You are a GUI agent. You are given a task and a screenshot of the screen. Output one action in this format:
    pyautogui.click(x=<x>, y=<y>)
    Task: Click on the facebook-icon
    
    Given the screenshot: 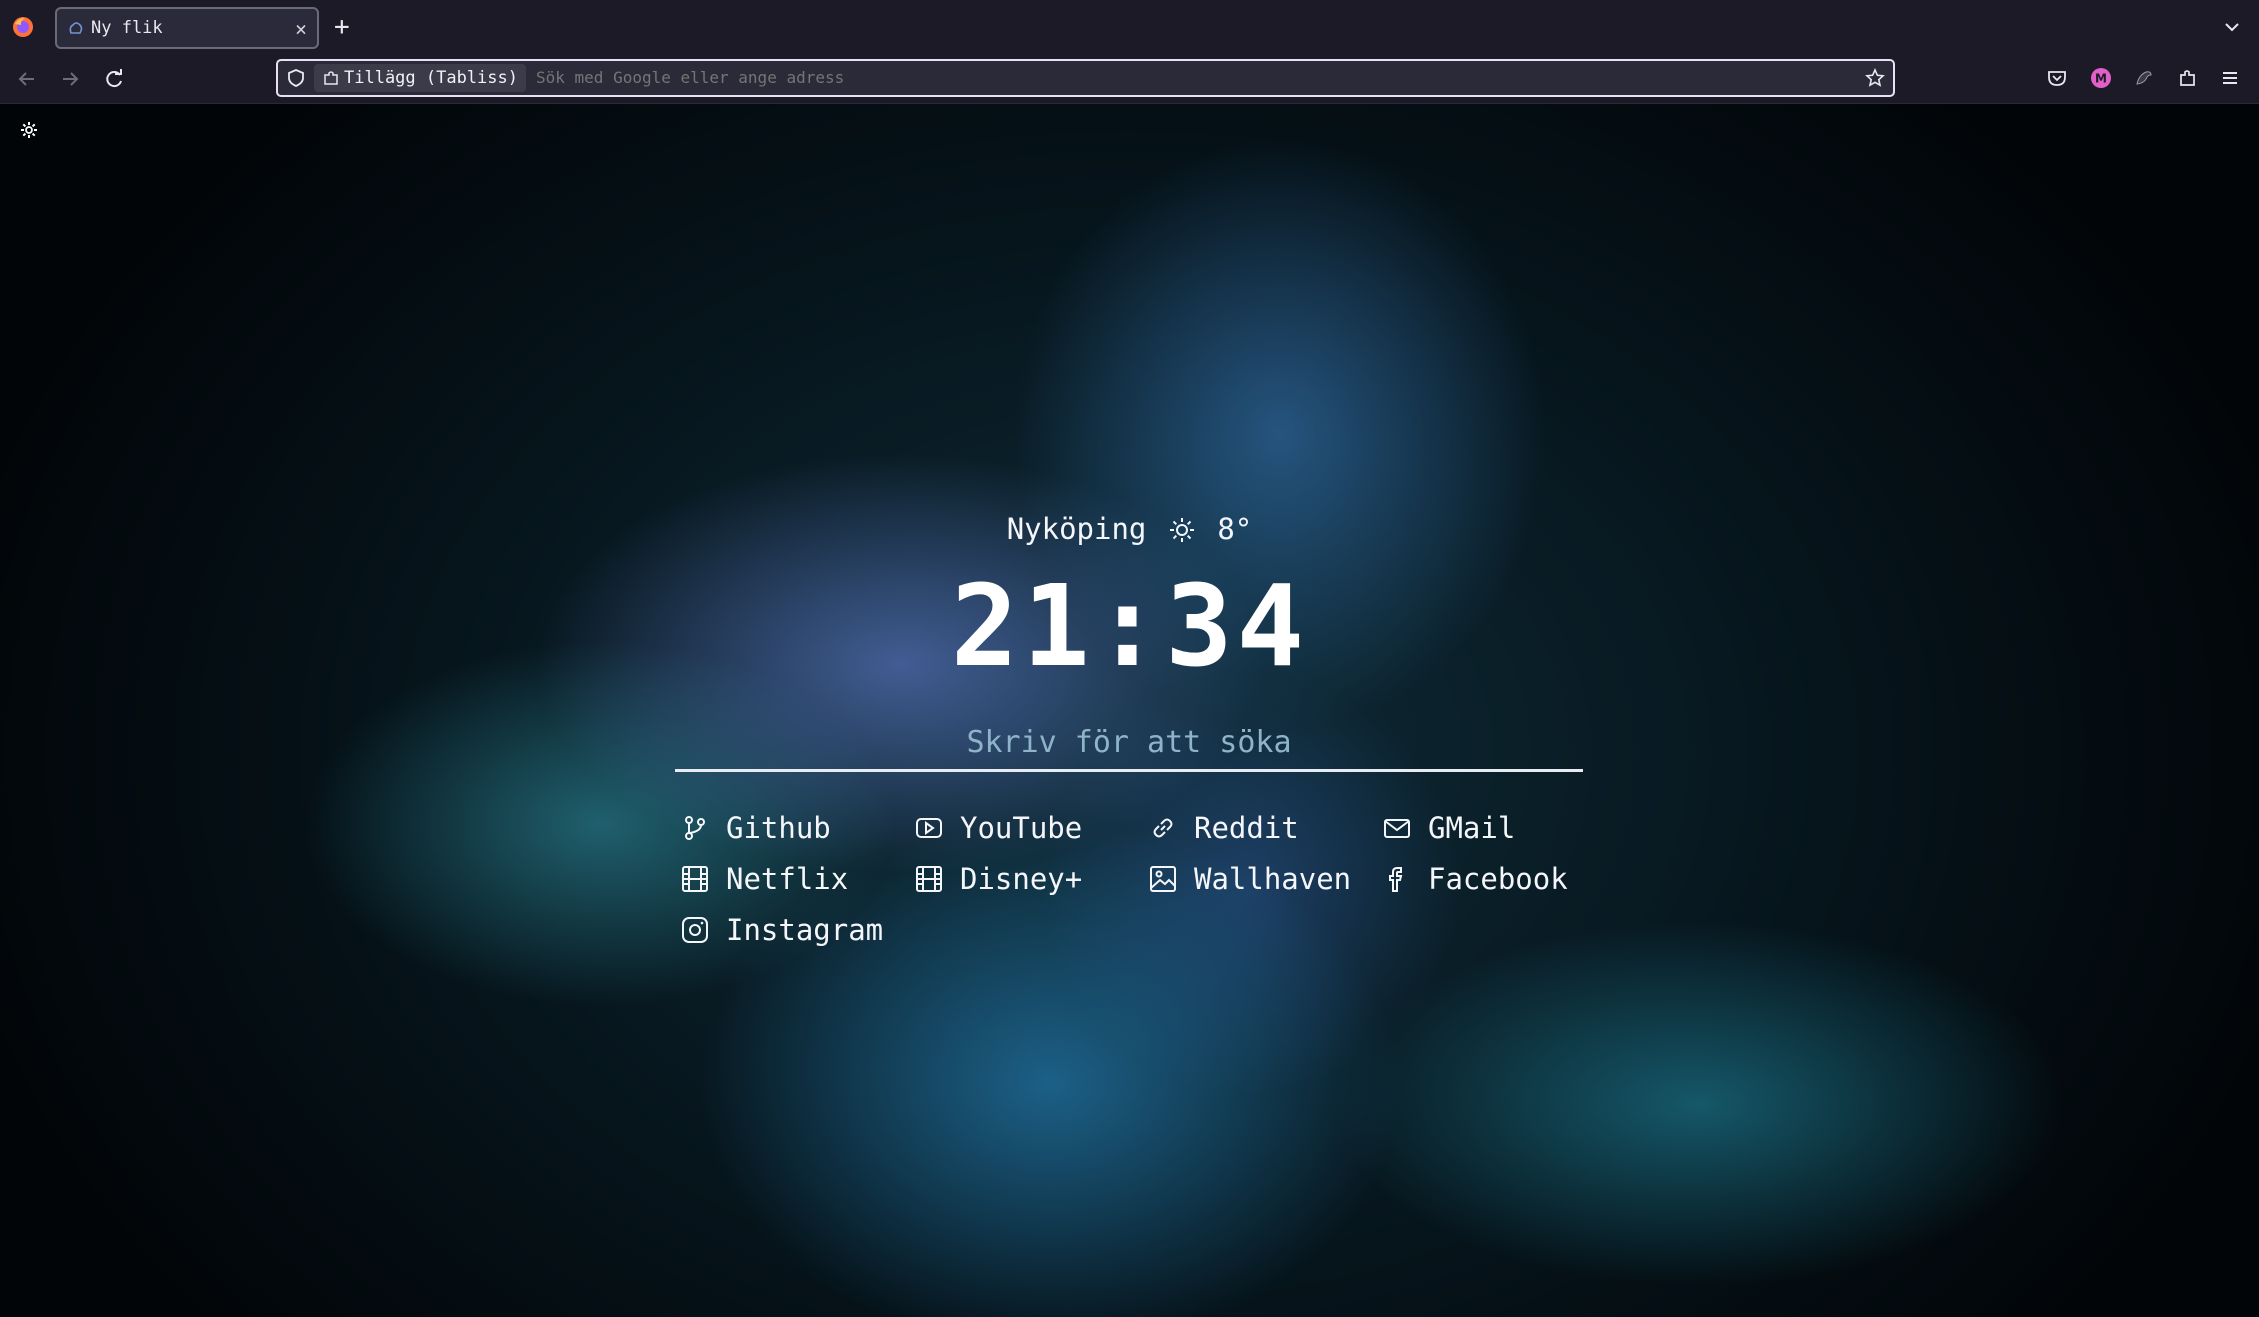 What is the action you would take?
    pyautogui.click(x=1396, y=879)
    